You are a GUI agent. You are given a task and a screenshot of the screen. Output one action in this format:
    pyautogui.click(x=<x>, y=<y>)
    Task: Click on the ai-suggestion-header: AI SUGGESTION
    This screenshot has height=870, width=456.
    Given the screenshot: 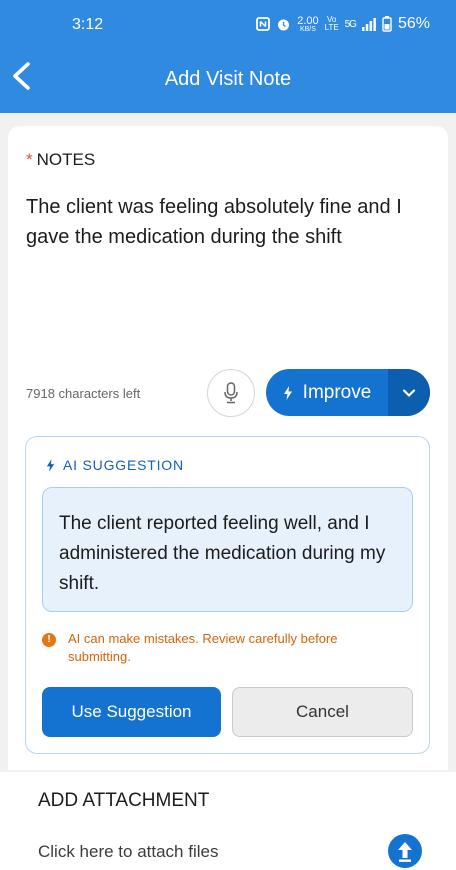 What is the action you would take?
    pyautogui.click(x=115, y=465)
    